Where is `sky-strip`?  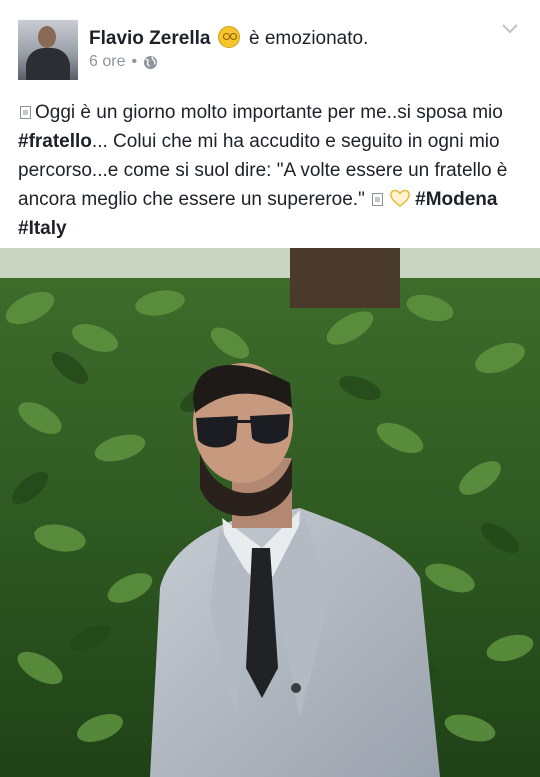 sky-strip is located at coordinates (270, 263).